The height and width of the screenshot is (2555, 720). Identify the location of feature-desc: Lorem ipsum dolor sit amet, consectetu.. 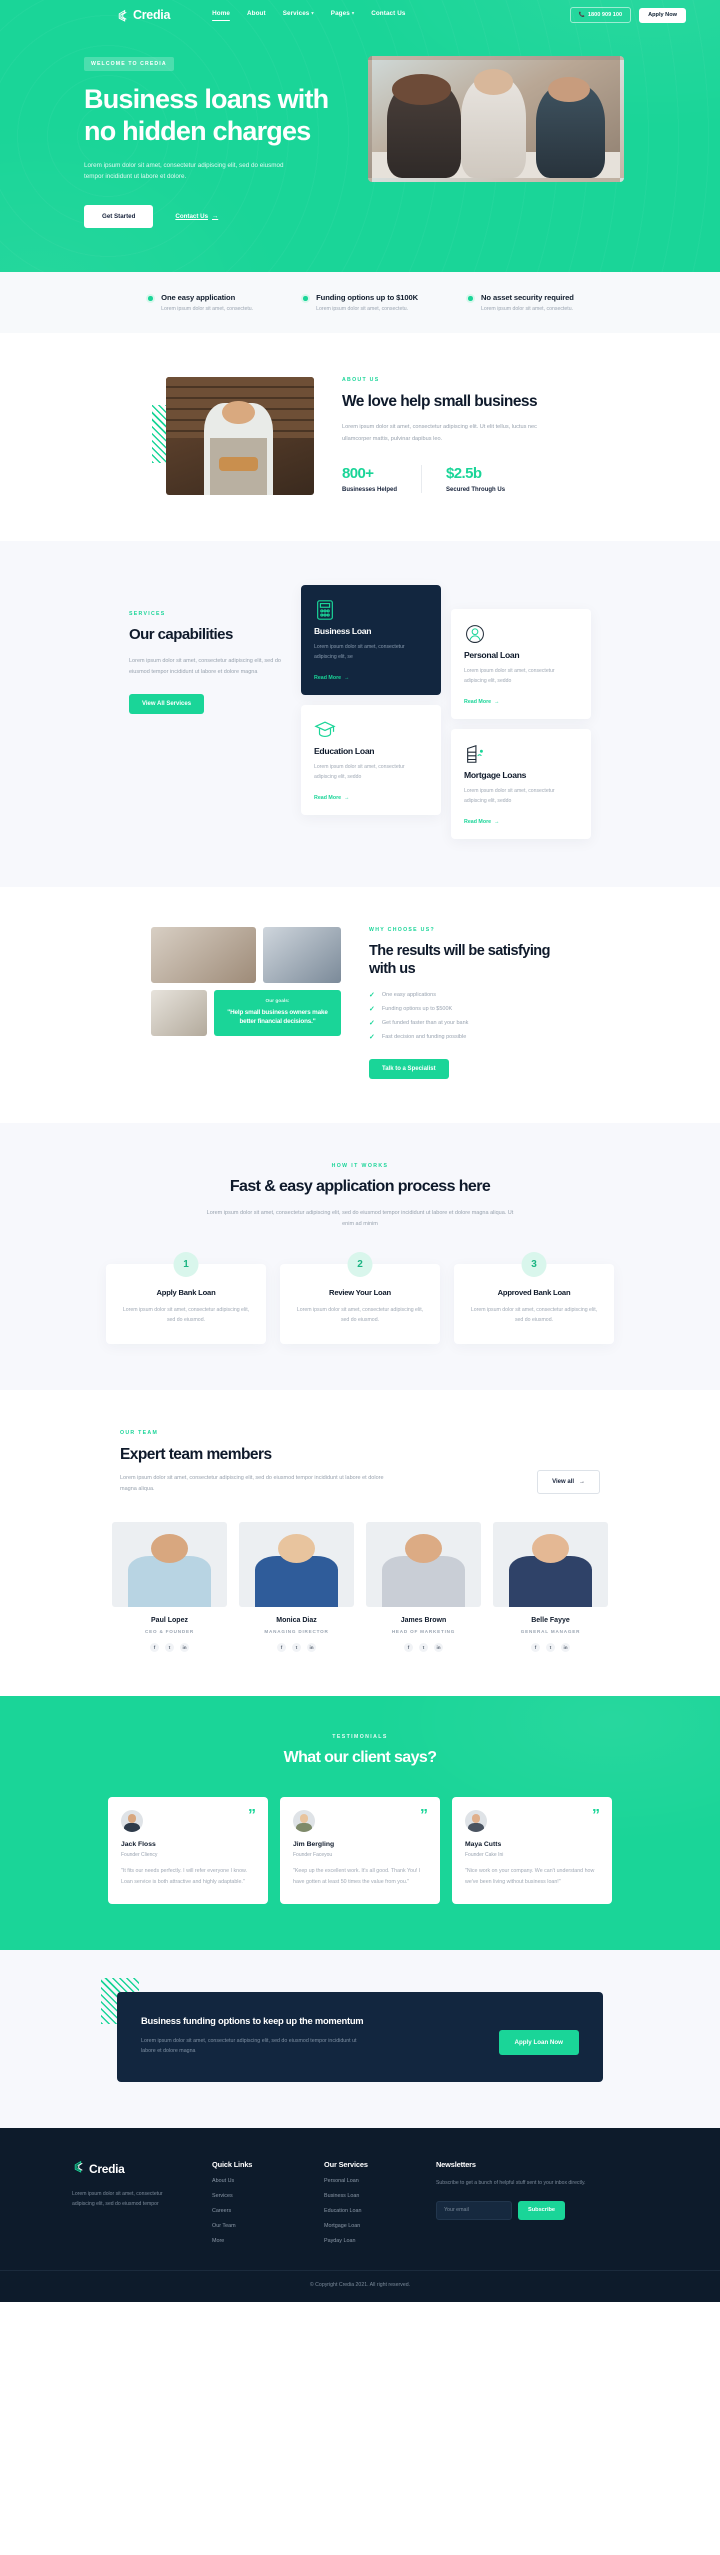
(362, 309).